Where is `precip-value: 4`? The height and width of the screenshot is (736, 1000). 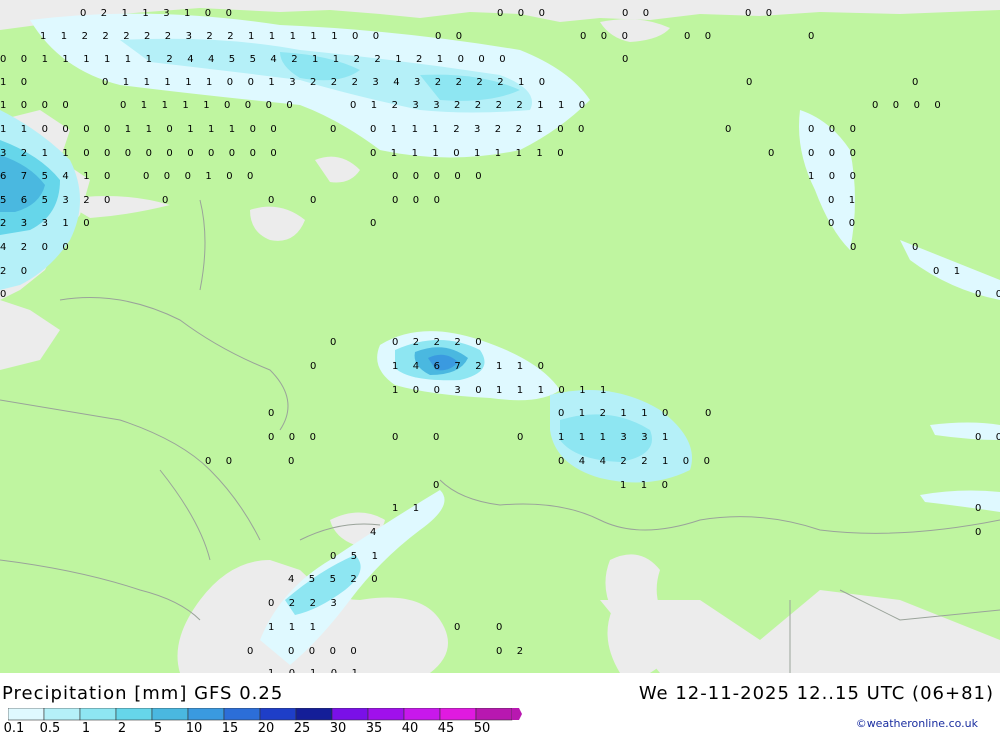
precip-value: 4 is located at coordinates (603, 461).